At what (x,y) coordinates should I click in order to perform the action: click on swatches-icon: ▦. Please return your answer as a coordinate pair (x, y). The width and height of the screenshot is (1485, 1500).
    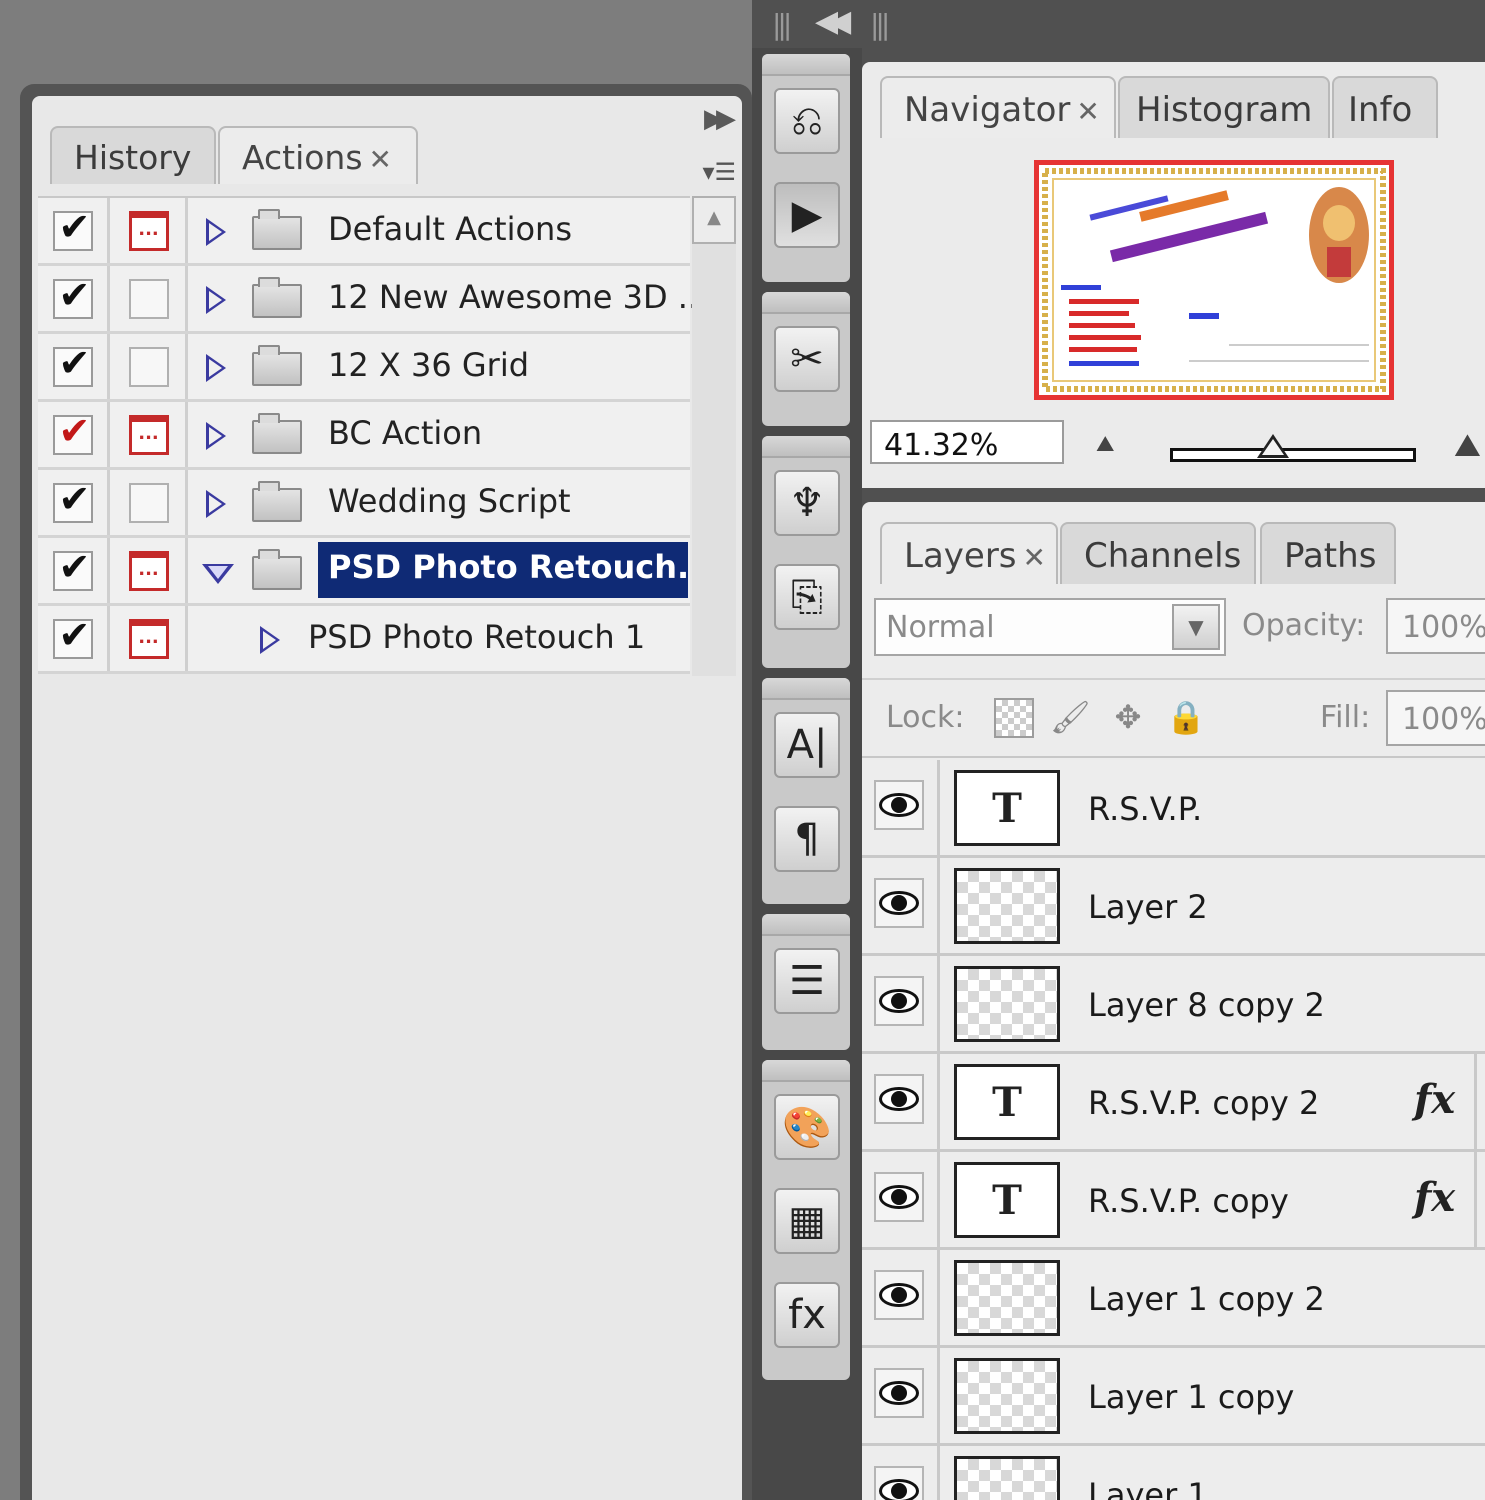
    Looking at the image, I should click on (807, 1221).